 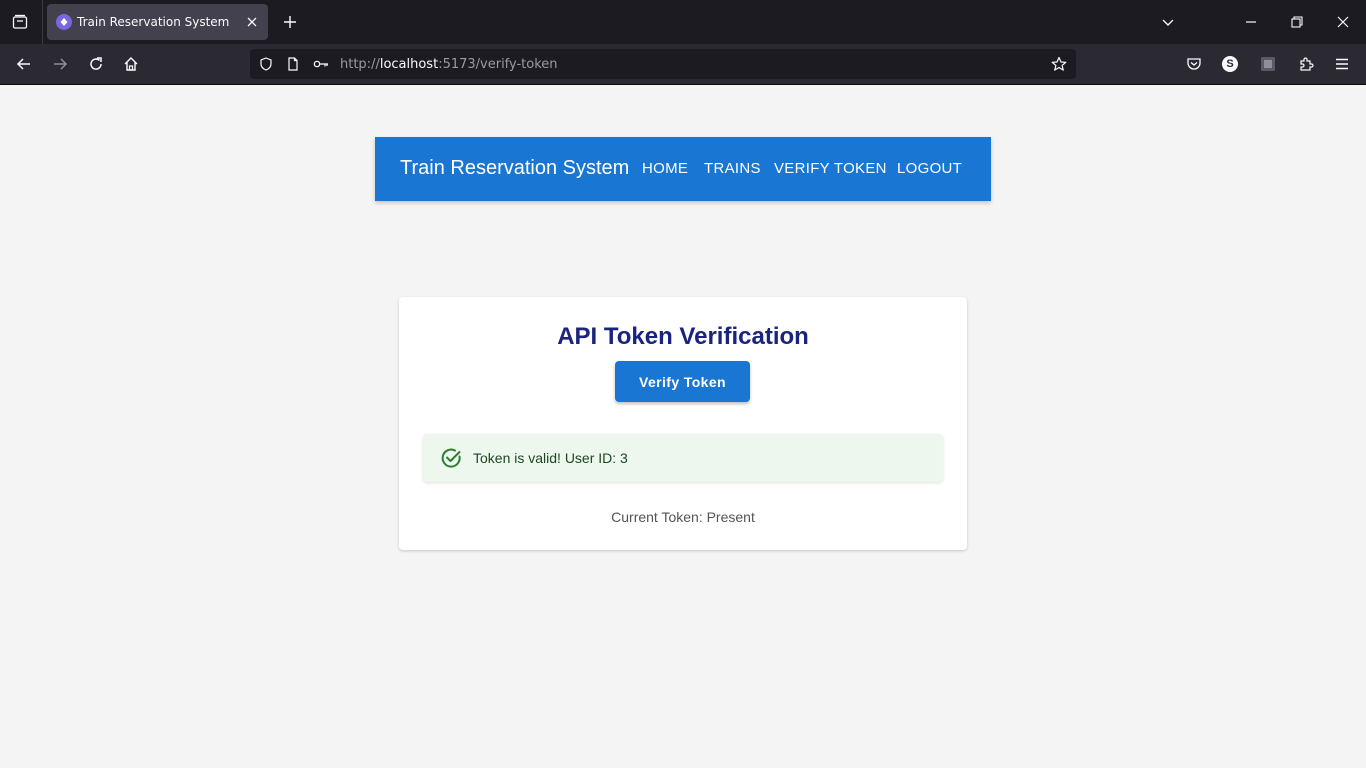 What do you see at coordinates (64, 22) in the screenshot?
I see `app-favicon-icon` at bounding box center [64, 22].